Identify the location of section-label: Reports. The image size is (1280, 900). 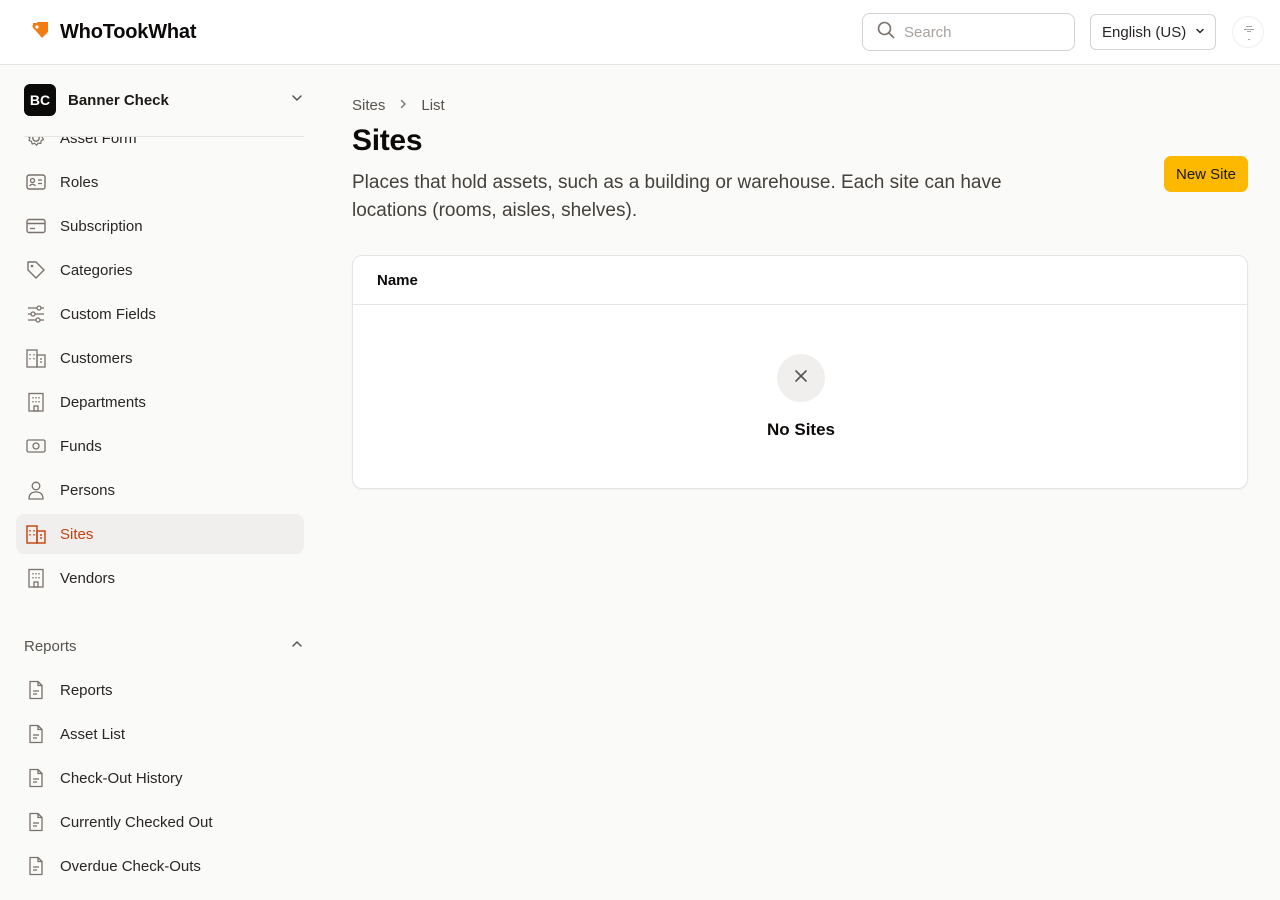
(50, 646).